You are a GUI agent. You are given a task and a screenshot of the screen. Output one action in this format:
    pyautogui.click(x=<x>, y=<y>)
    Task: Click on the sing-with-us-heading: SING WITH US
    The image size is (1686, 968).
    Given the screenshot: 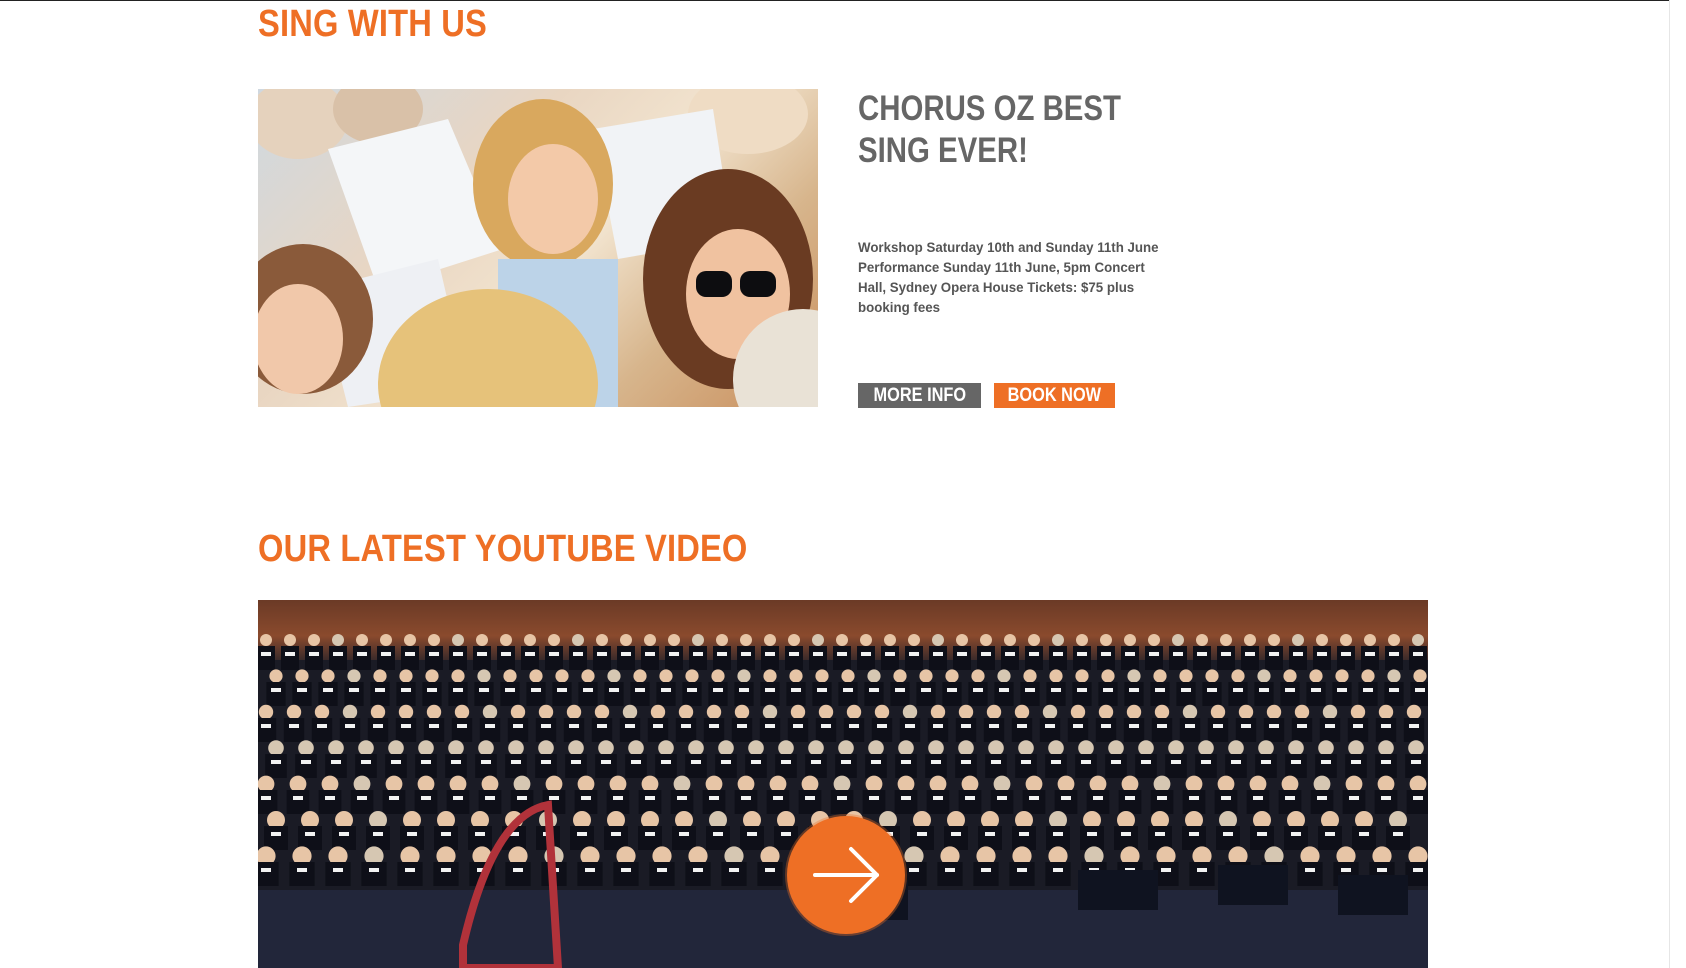 What is the action you would take?
    pyautogui.click(x=373, y=24)
    